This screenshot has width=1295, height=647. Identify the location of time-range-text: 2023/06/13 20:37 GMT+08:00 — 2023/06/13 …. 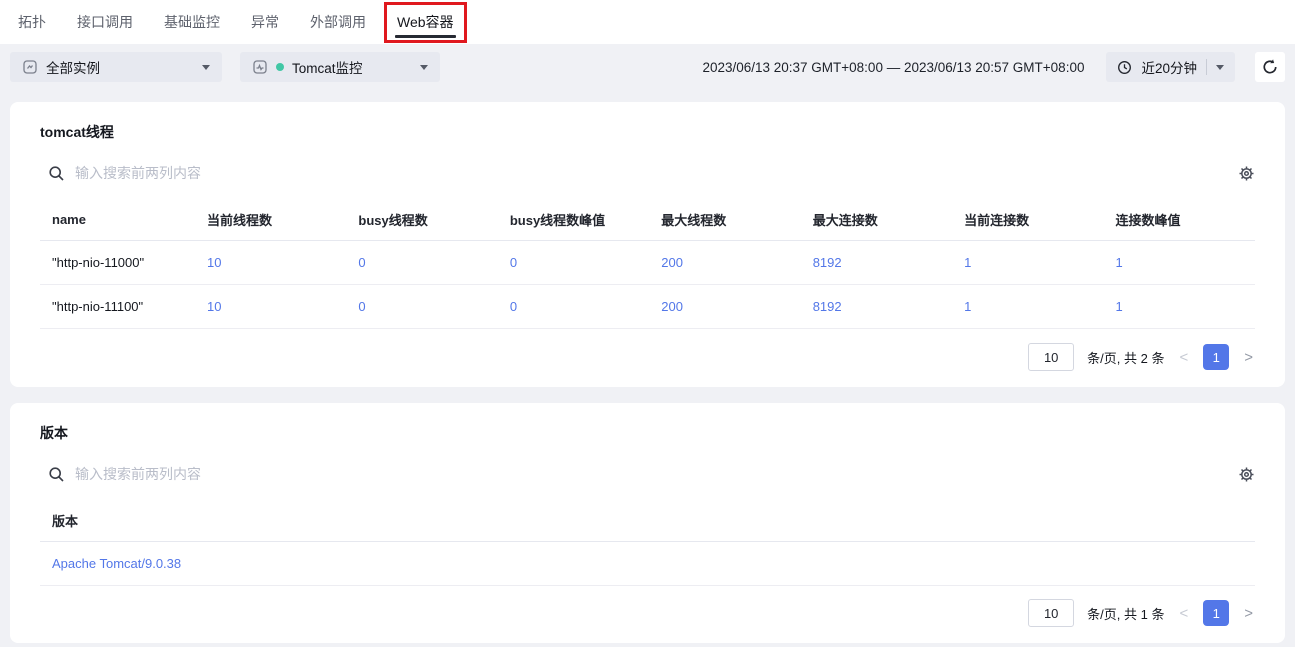
(893, 67).